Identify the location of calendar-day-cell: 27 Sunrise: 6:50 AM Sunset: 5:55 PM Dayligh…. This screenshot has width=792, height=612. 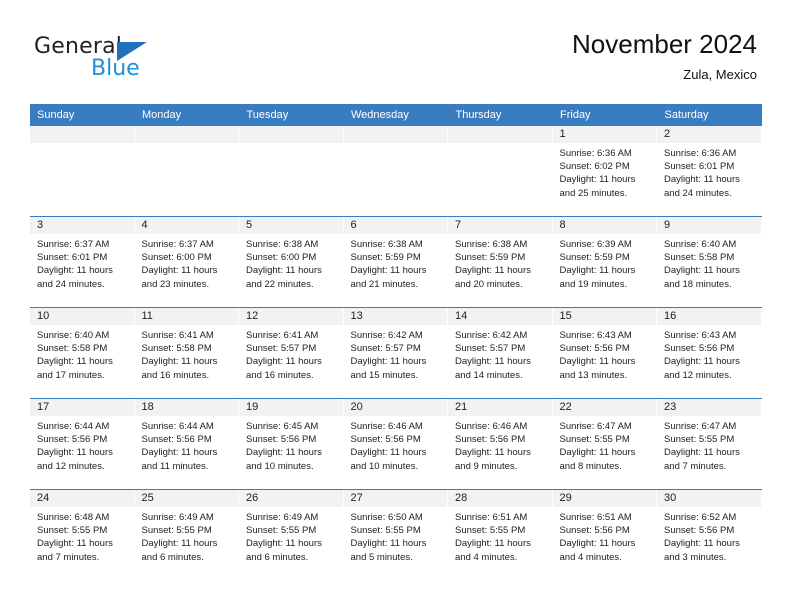
(395, 534).